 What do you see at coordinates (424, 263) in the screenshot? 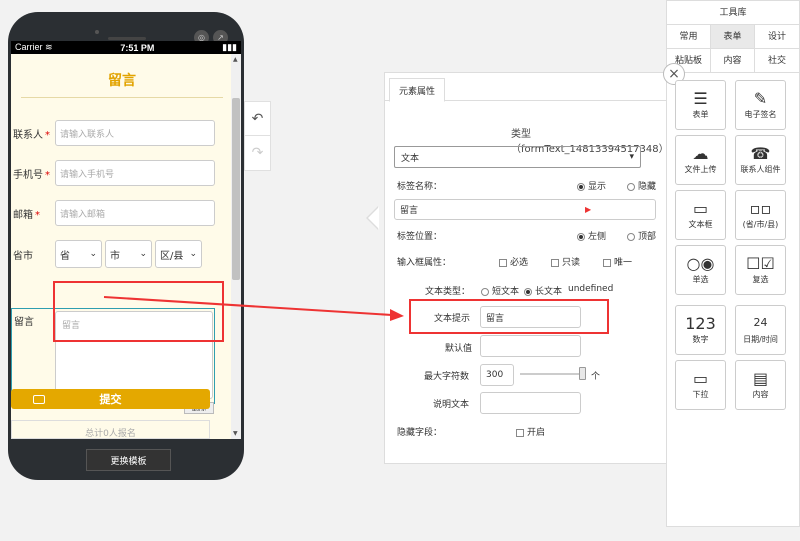
I see `input-attr-label: 输入框属性：` at bounding box center [424, 263].